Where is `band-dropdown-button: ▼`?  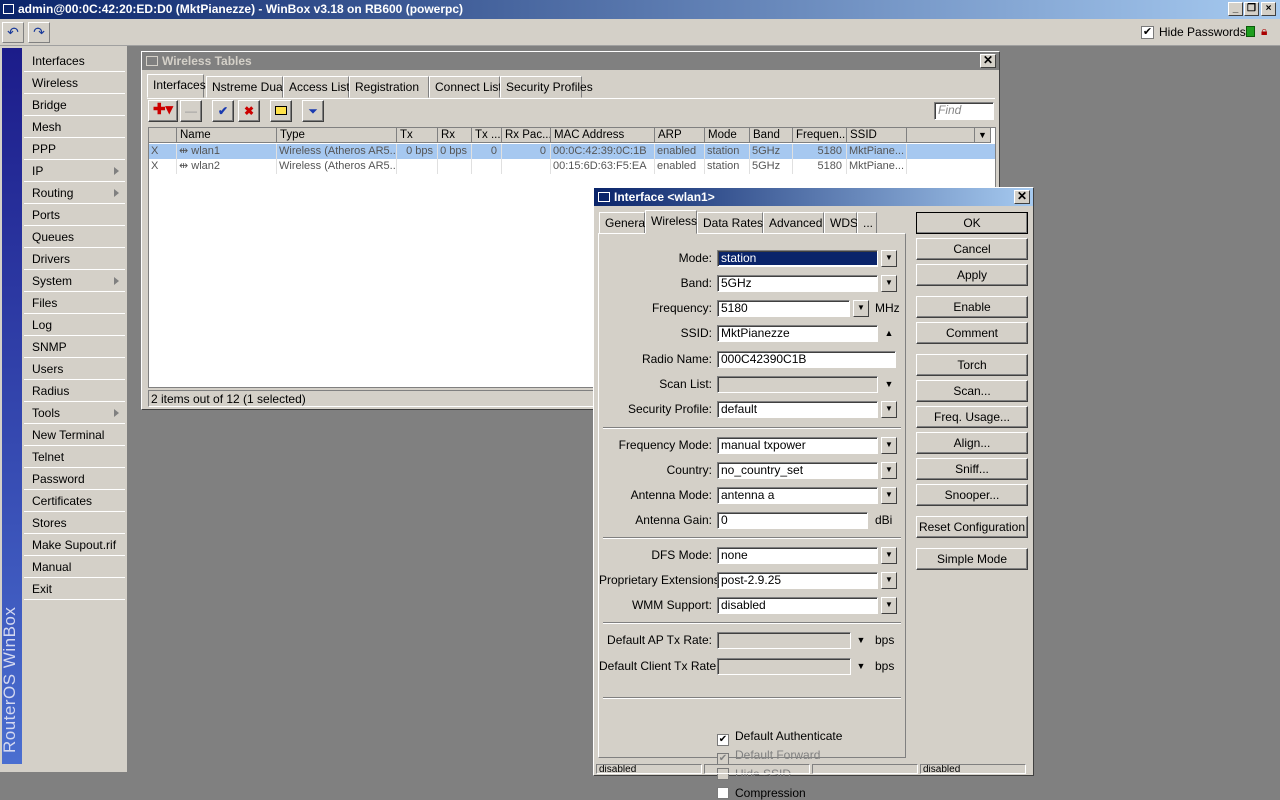 band-dropdown-button: ▼ is located at coordinates (889, 283).